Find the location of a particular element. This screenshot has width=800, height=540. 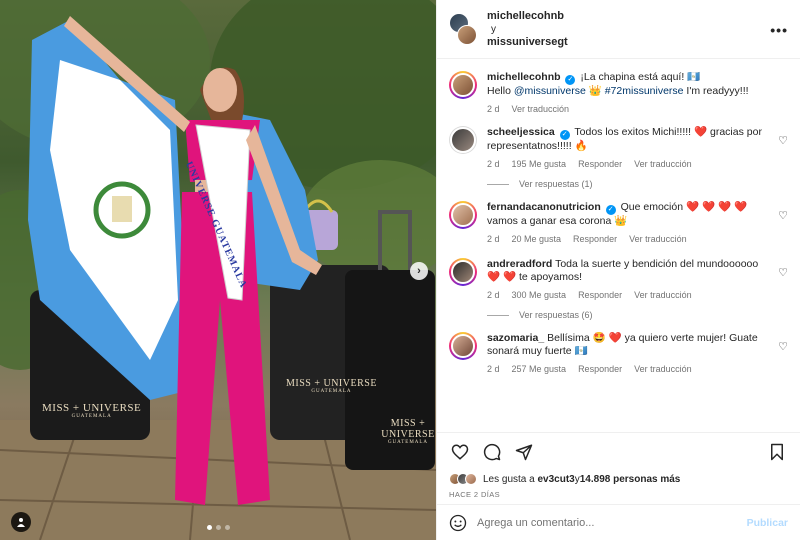

paper-plane-icon is located at coordinates (524, 452).